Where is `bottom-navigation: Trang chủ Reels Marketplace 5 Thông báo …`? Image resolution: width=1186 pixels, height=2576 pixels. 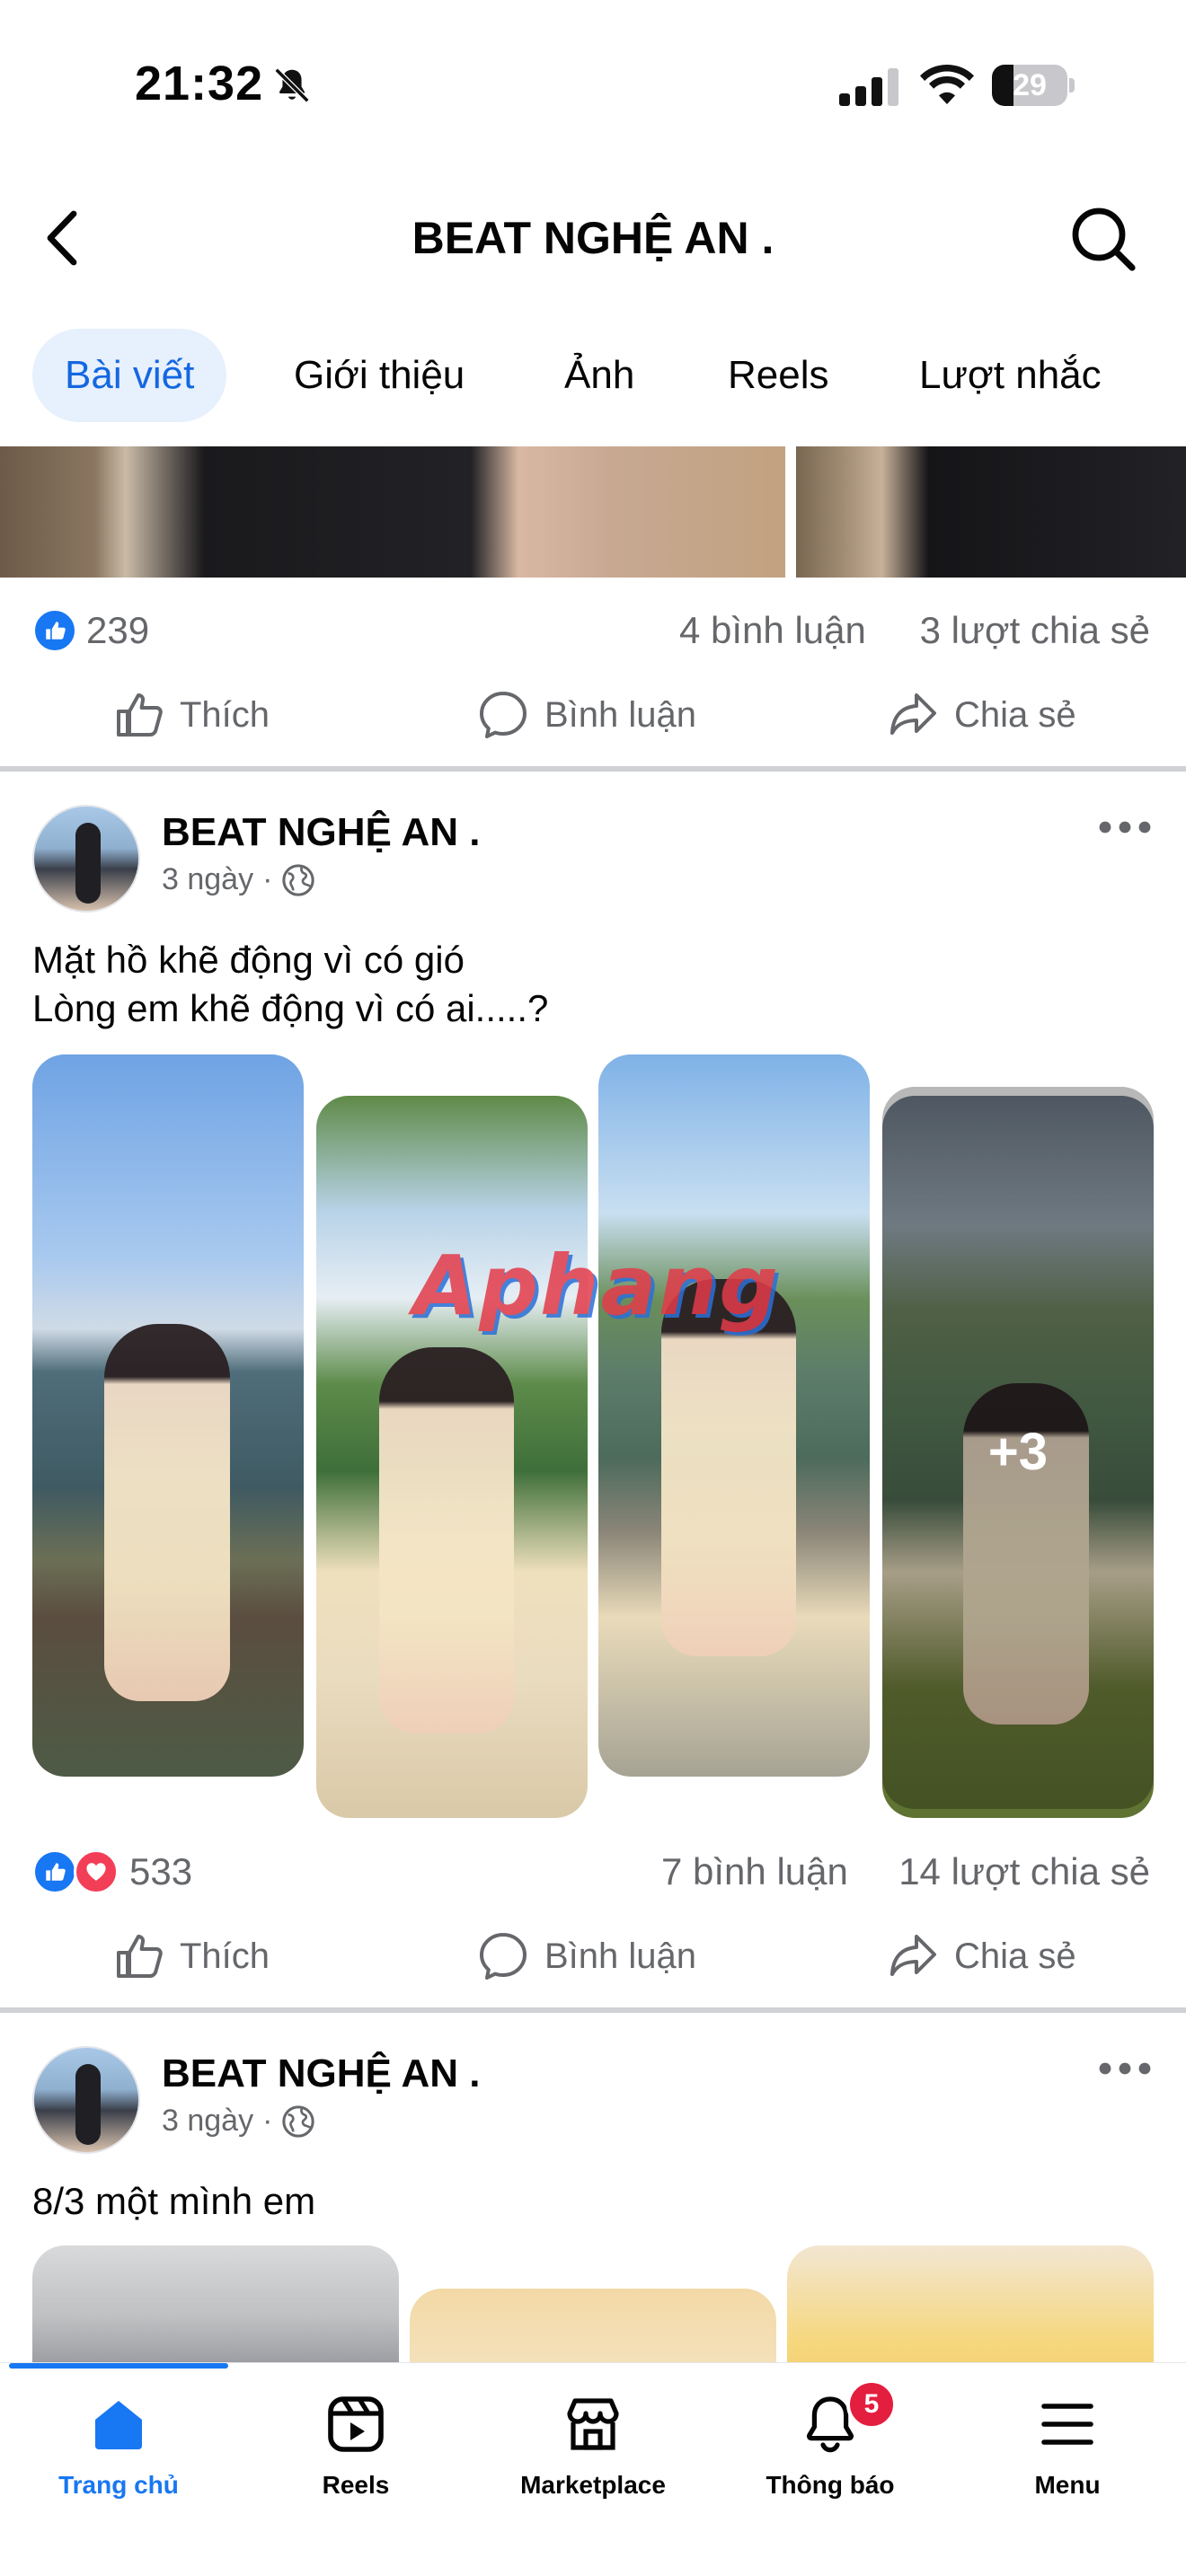
bottom-navigation: Trang chủ Reels Marketplace 5 Thông báo … is located at coordinates (593, 2469).